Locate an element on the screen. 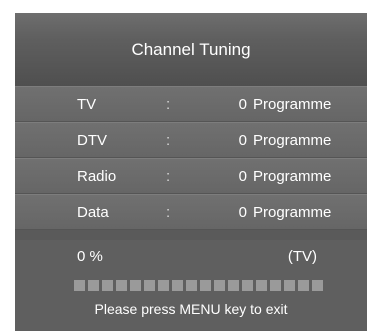  row-label: DTV is located at coordinates (92, 140).